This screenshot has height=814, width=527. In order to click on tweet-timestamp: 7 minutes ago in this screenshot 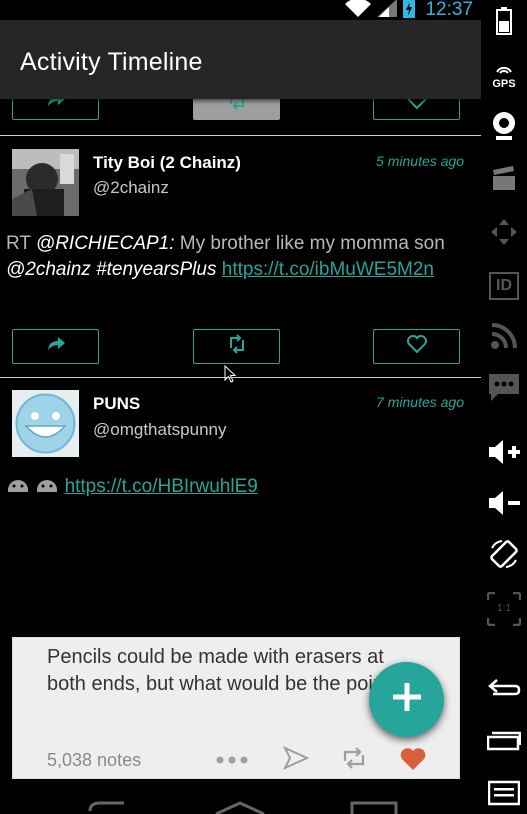, I will do `click(420, 402)`.